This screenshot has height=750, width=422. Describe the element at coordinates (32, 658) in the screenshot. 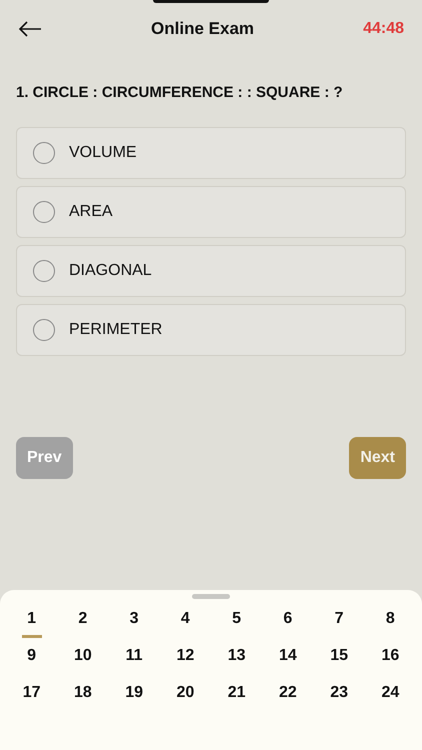

I see `question-number: 9` at that location.